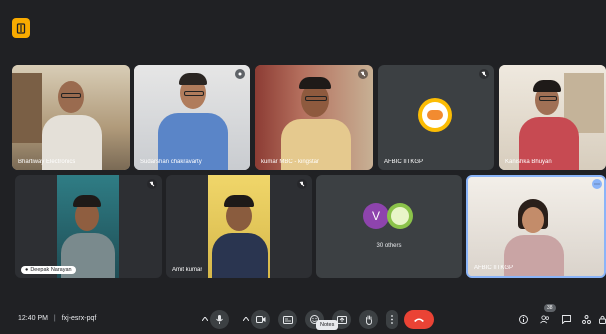 This screenshot has width=606, height=334. Describe the element at coordinates (71, 117) in the screenshot. I see `participant-tile: Bhartiway Electronics` at that location.